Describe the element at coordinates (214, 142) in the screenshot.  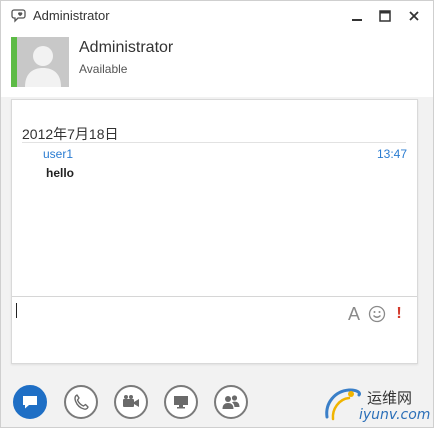
I see `date-divider` at that location.